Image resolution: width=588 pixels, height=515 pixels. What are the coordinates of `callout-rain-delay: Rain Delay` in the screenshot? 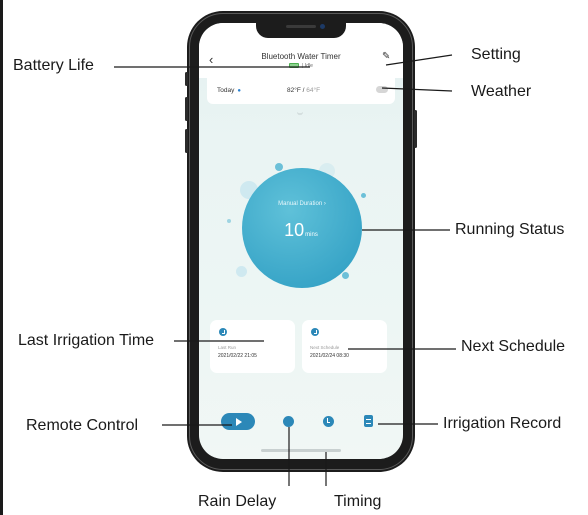 It's located at (237, 501).